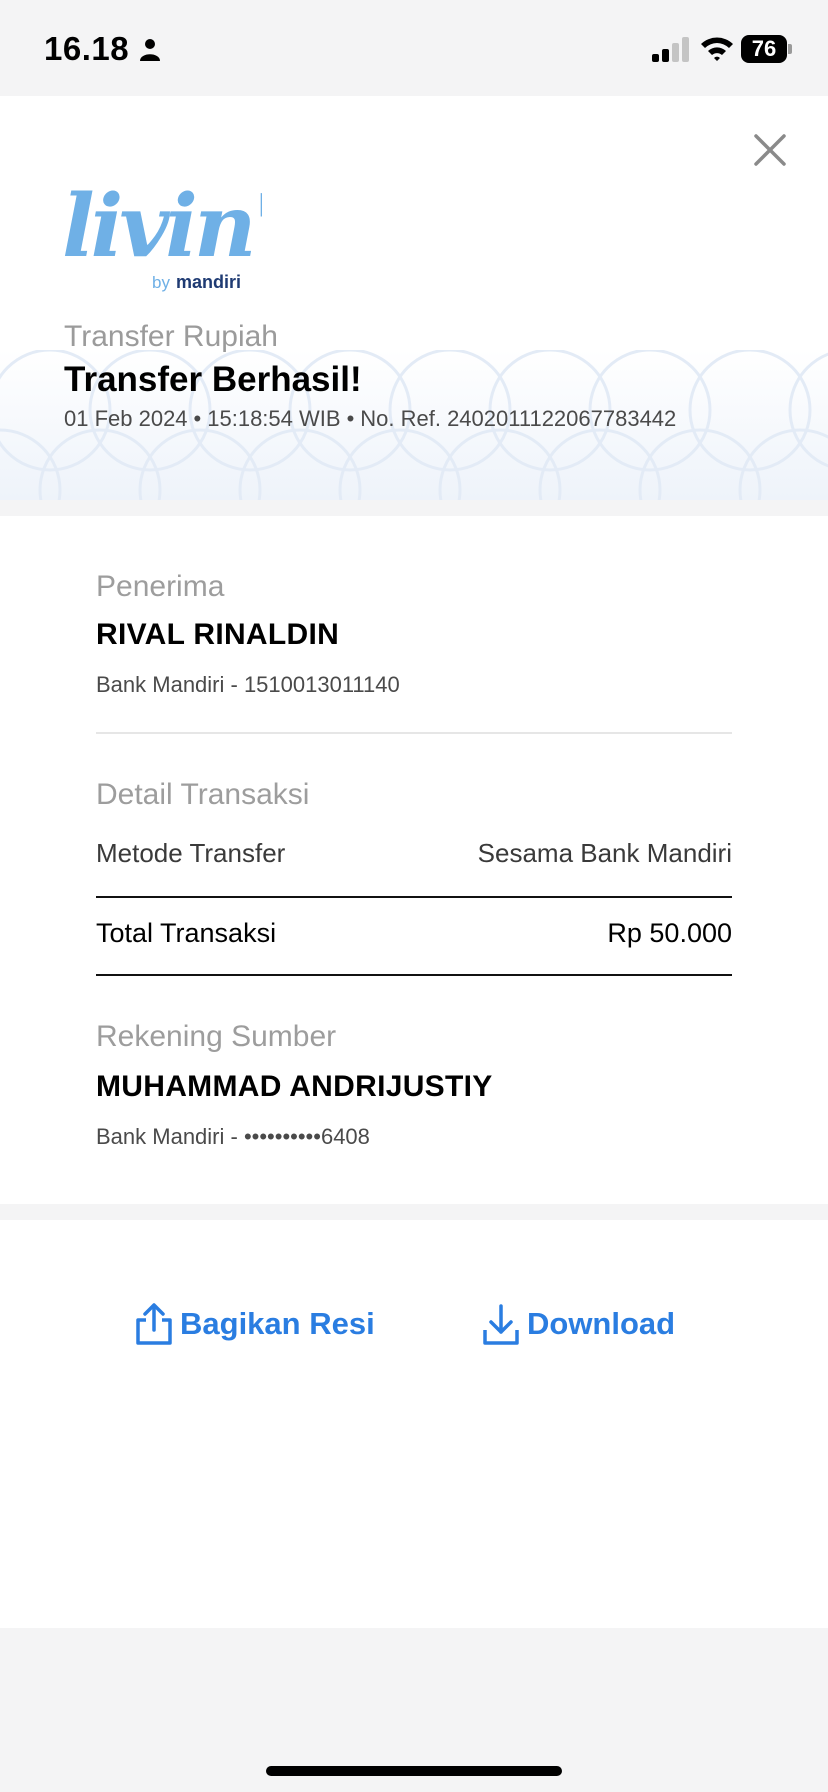 Image resolution: width=828 pixels, height=1792 pixels. I want to click on transfer-method-value: Sesama Bank Mandiri, so click(604, 853).